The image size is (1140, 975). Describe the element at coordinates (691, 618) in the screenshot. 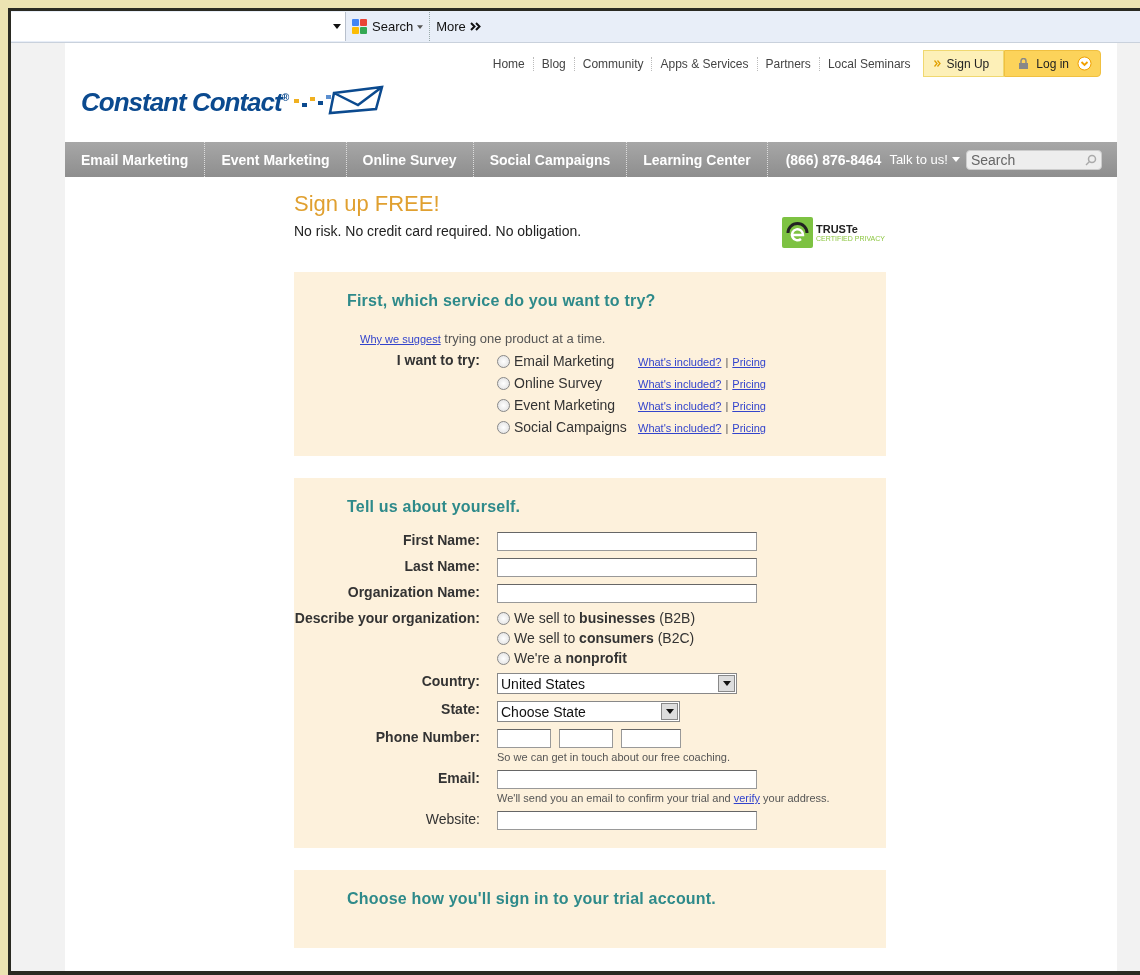

I see `organization-option: We sell to businesses (B2B)` at that location.